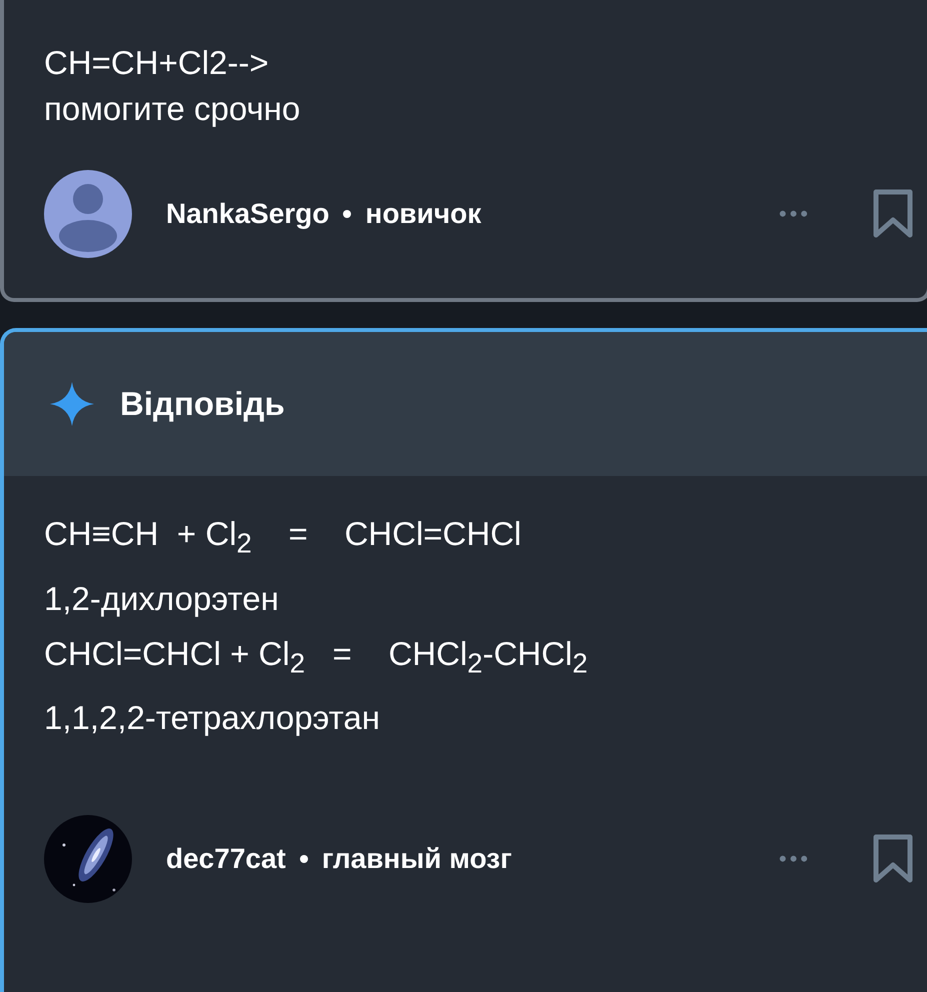 Image resolution: width=927 pixels, height=992 pixels. I want to click on author-name: NankaSergo, so click(248, 214).